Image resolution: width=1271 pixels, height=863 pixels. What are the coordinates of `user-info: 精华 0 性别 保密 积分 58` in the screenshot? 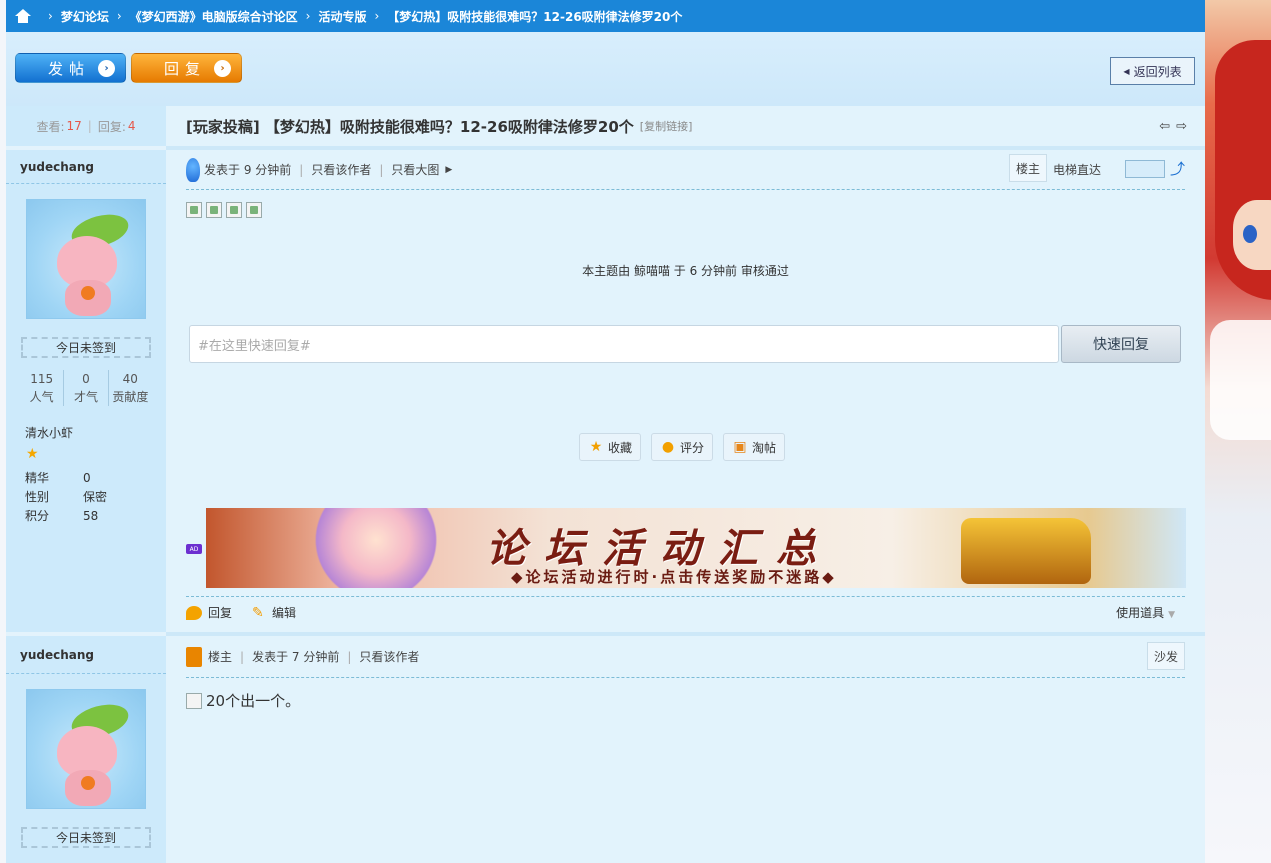 It's located at (66, 497).